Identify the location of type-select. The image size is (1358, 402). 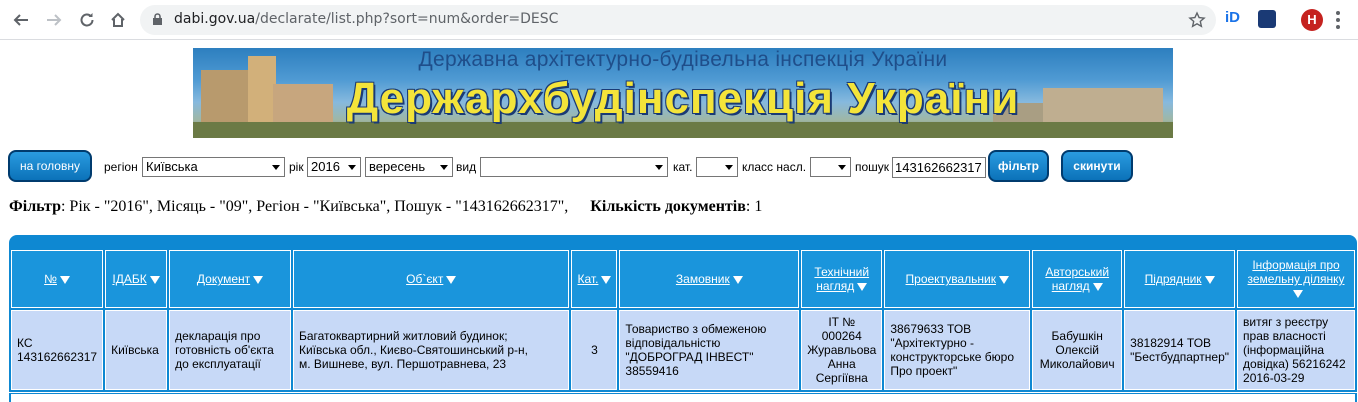
(574, 167).